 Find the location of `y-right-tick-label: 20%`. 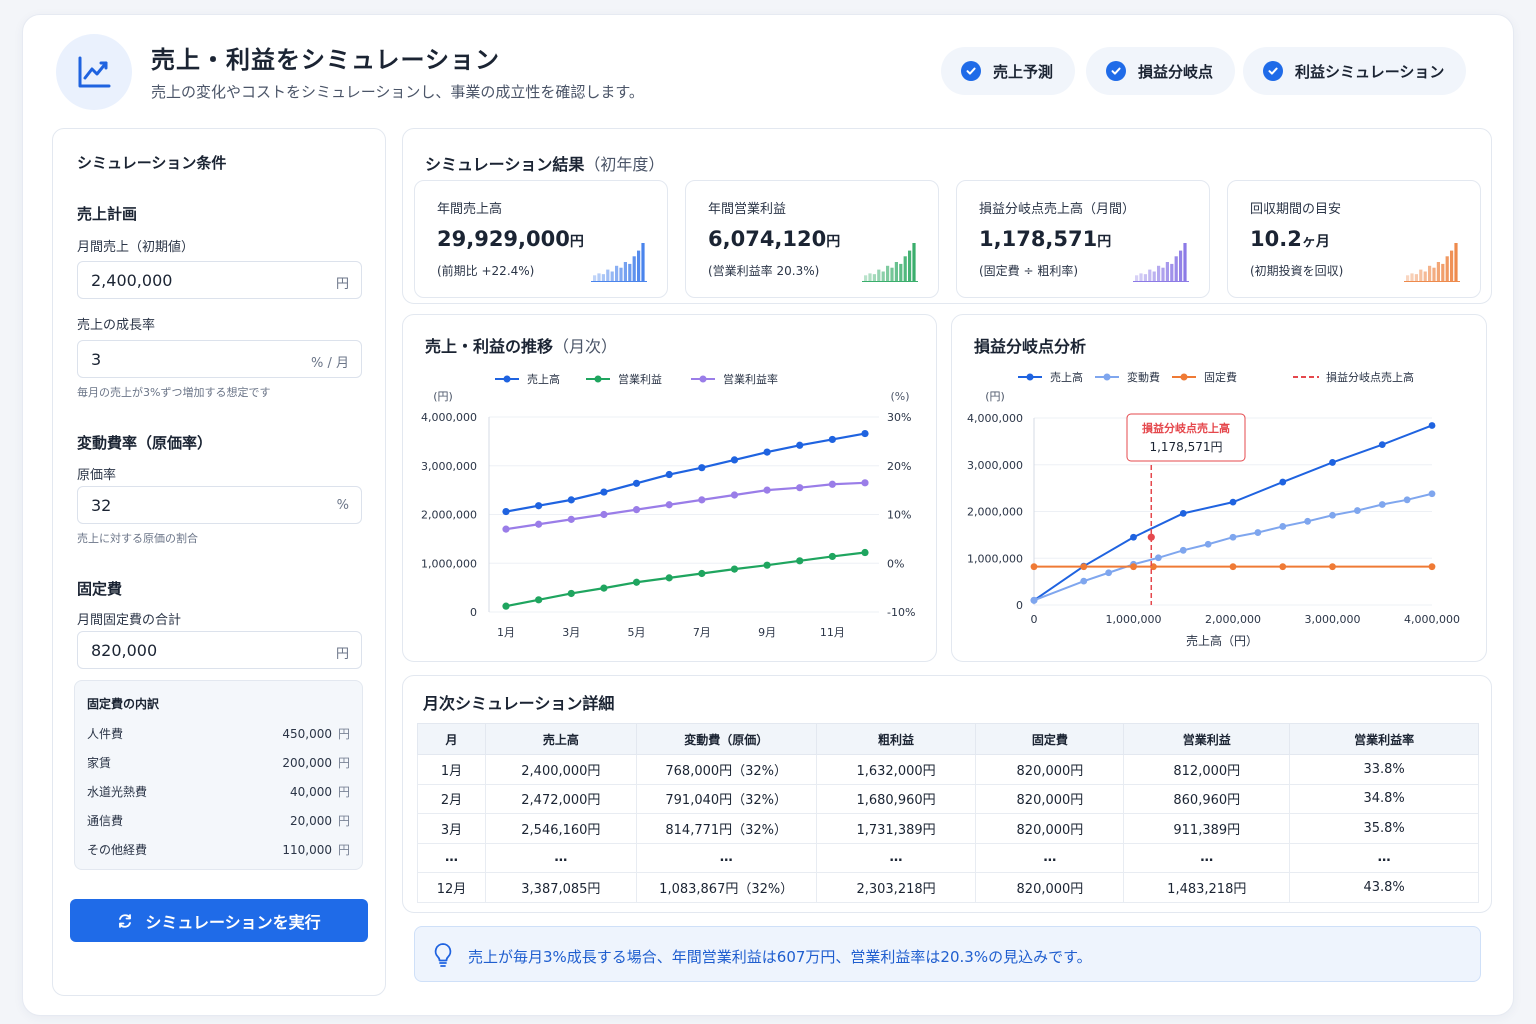

y-right-tick-label: 20% is located at coordinates (899, 466).